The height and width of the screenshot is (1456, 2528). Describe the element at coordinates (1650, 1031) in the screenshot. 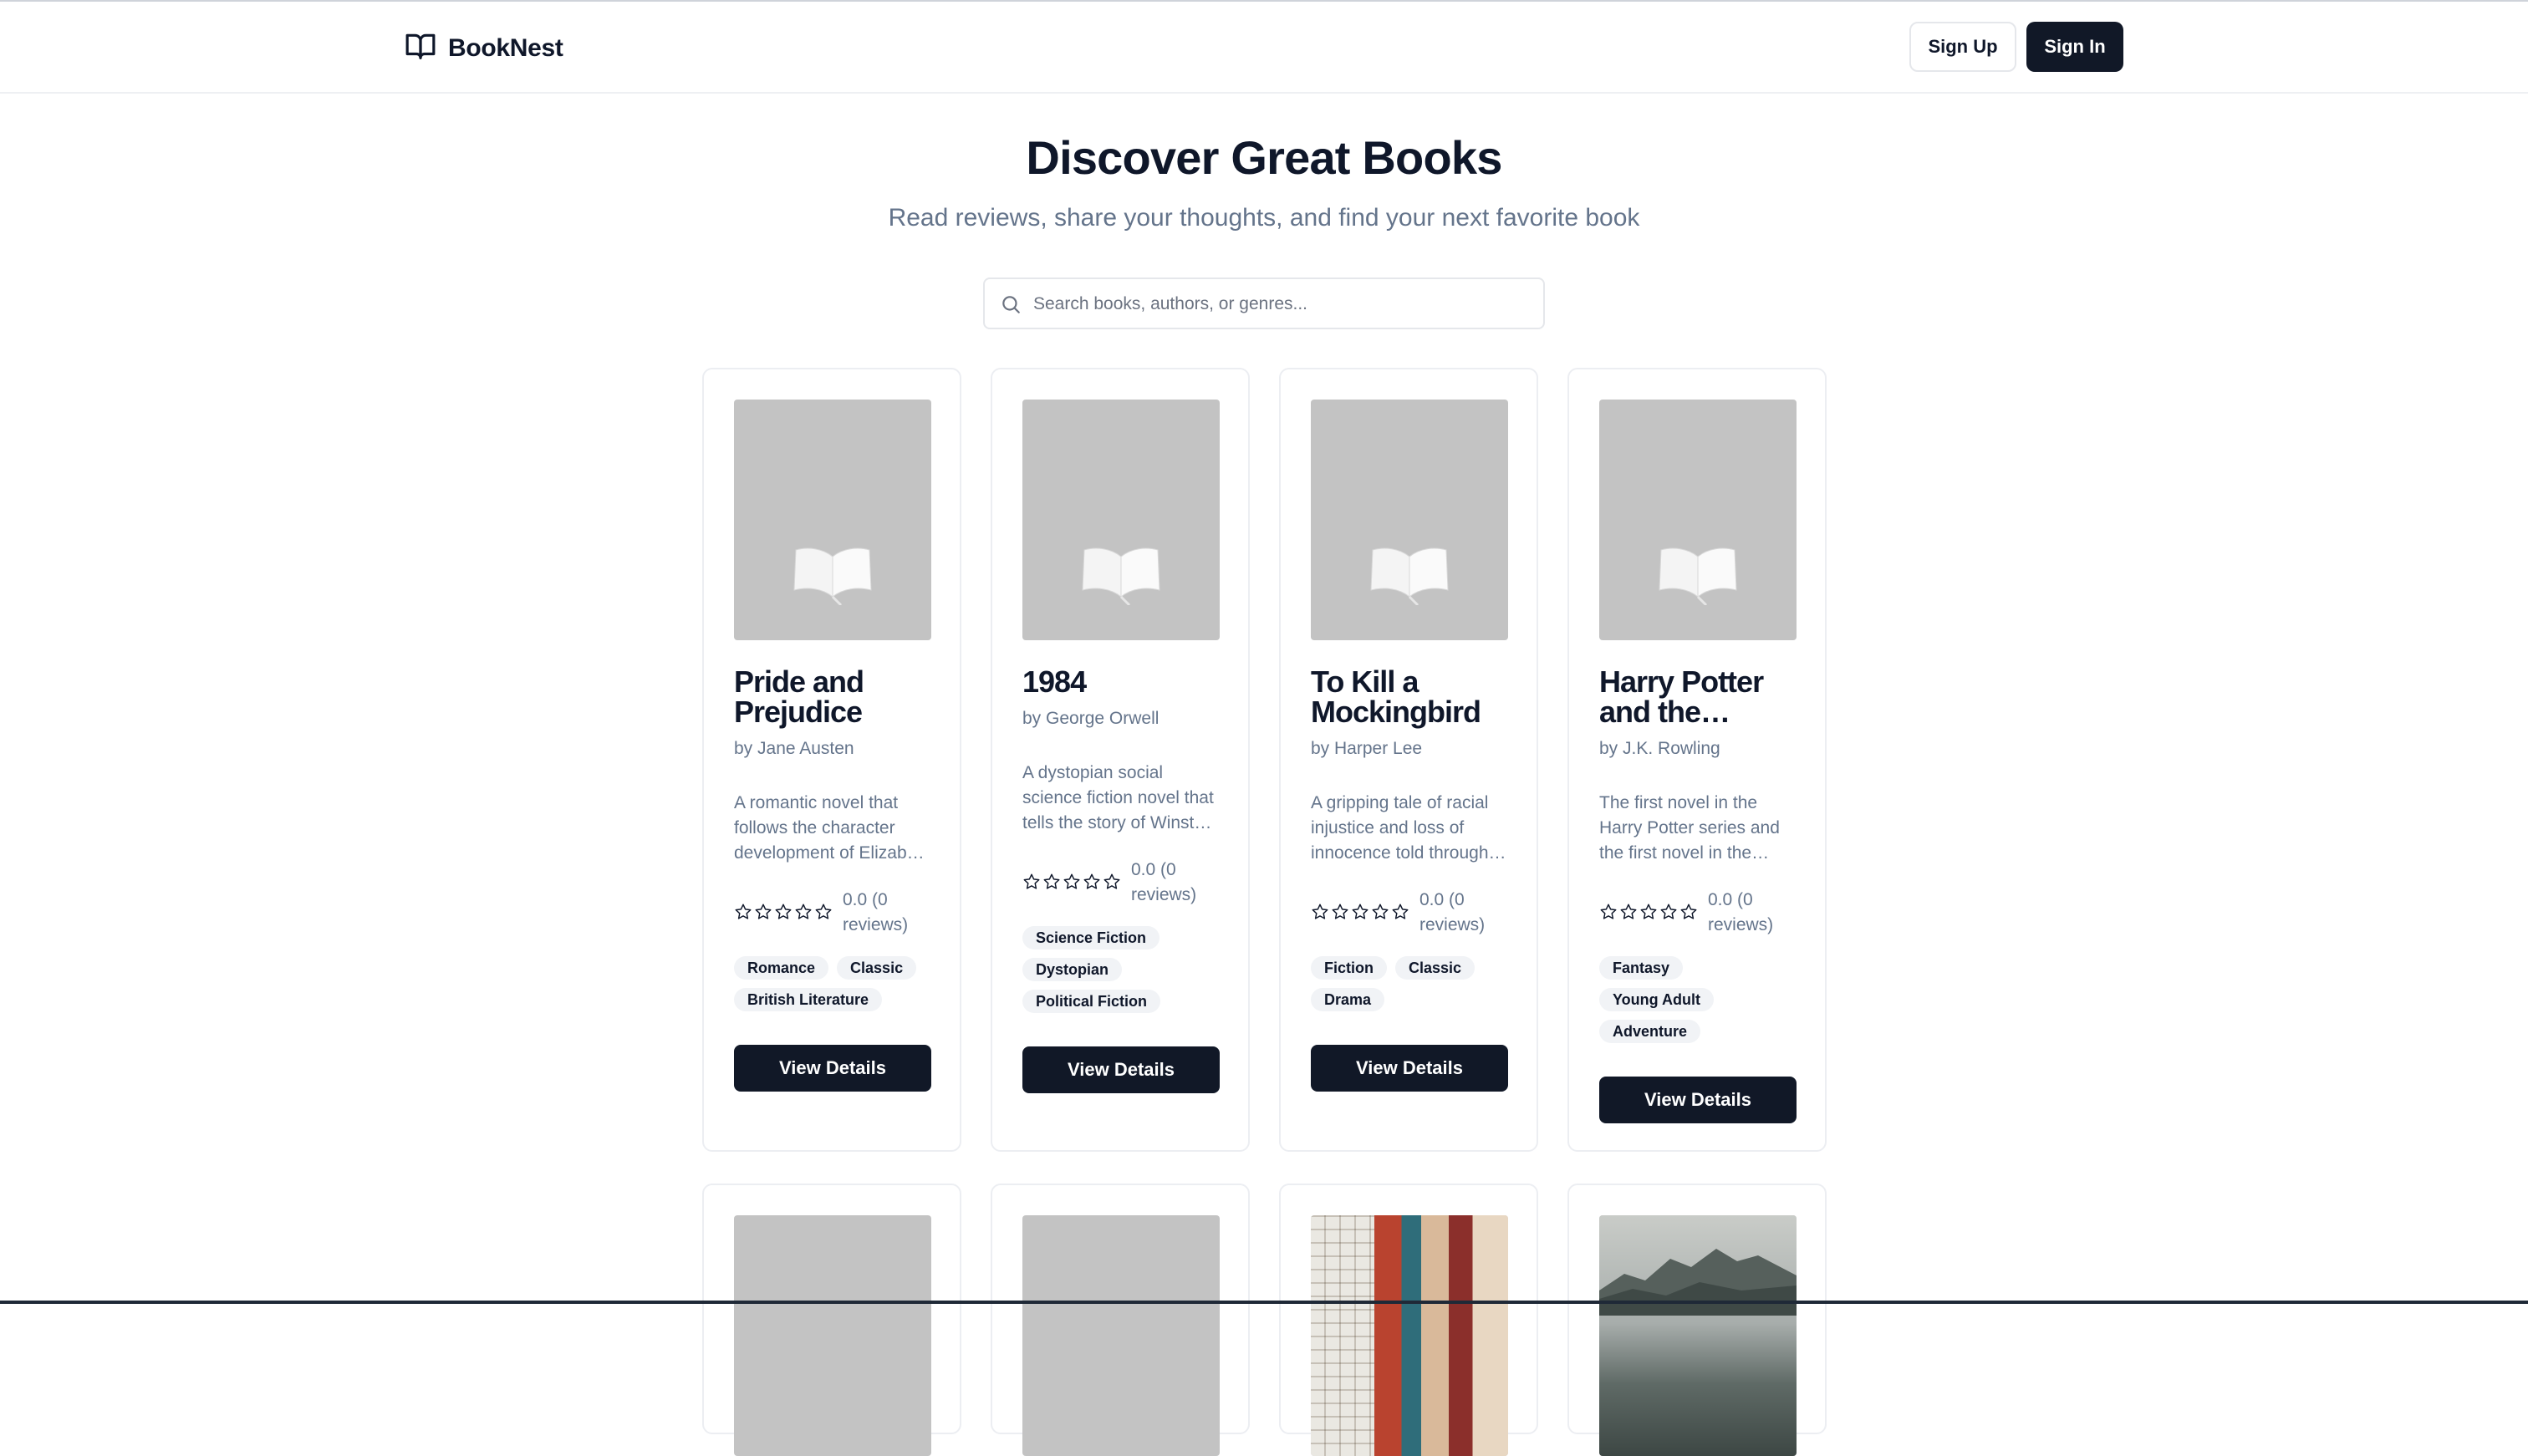

I see `genre-tag: Adventure` at that location.